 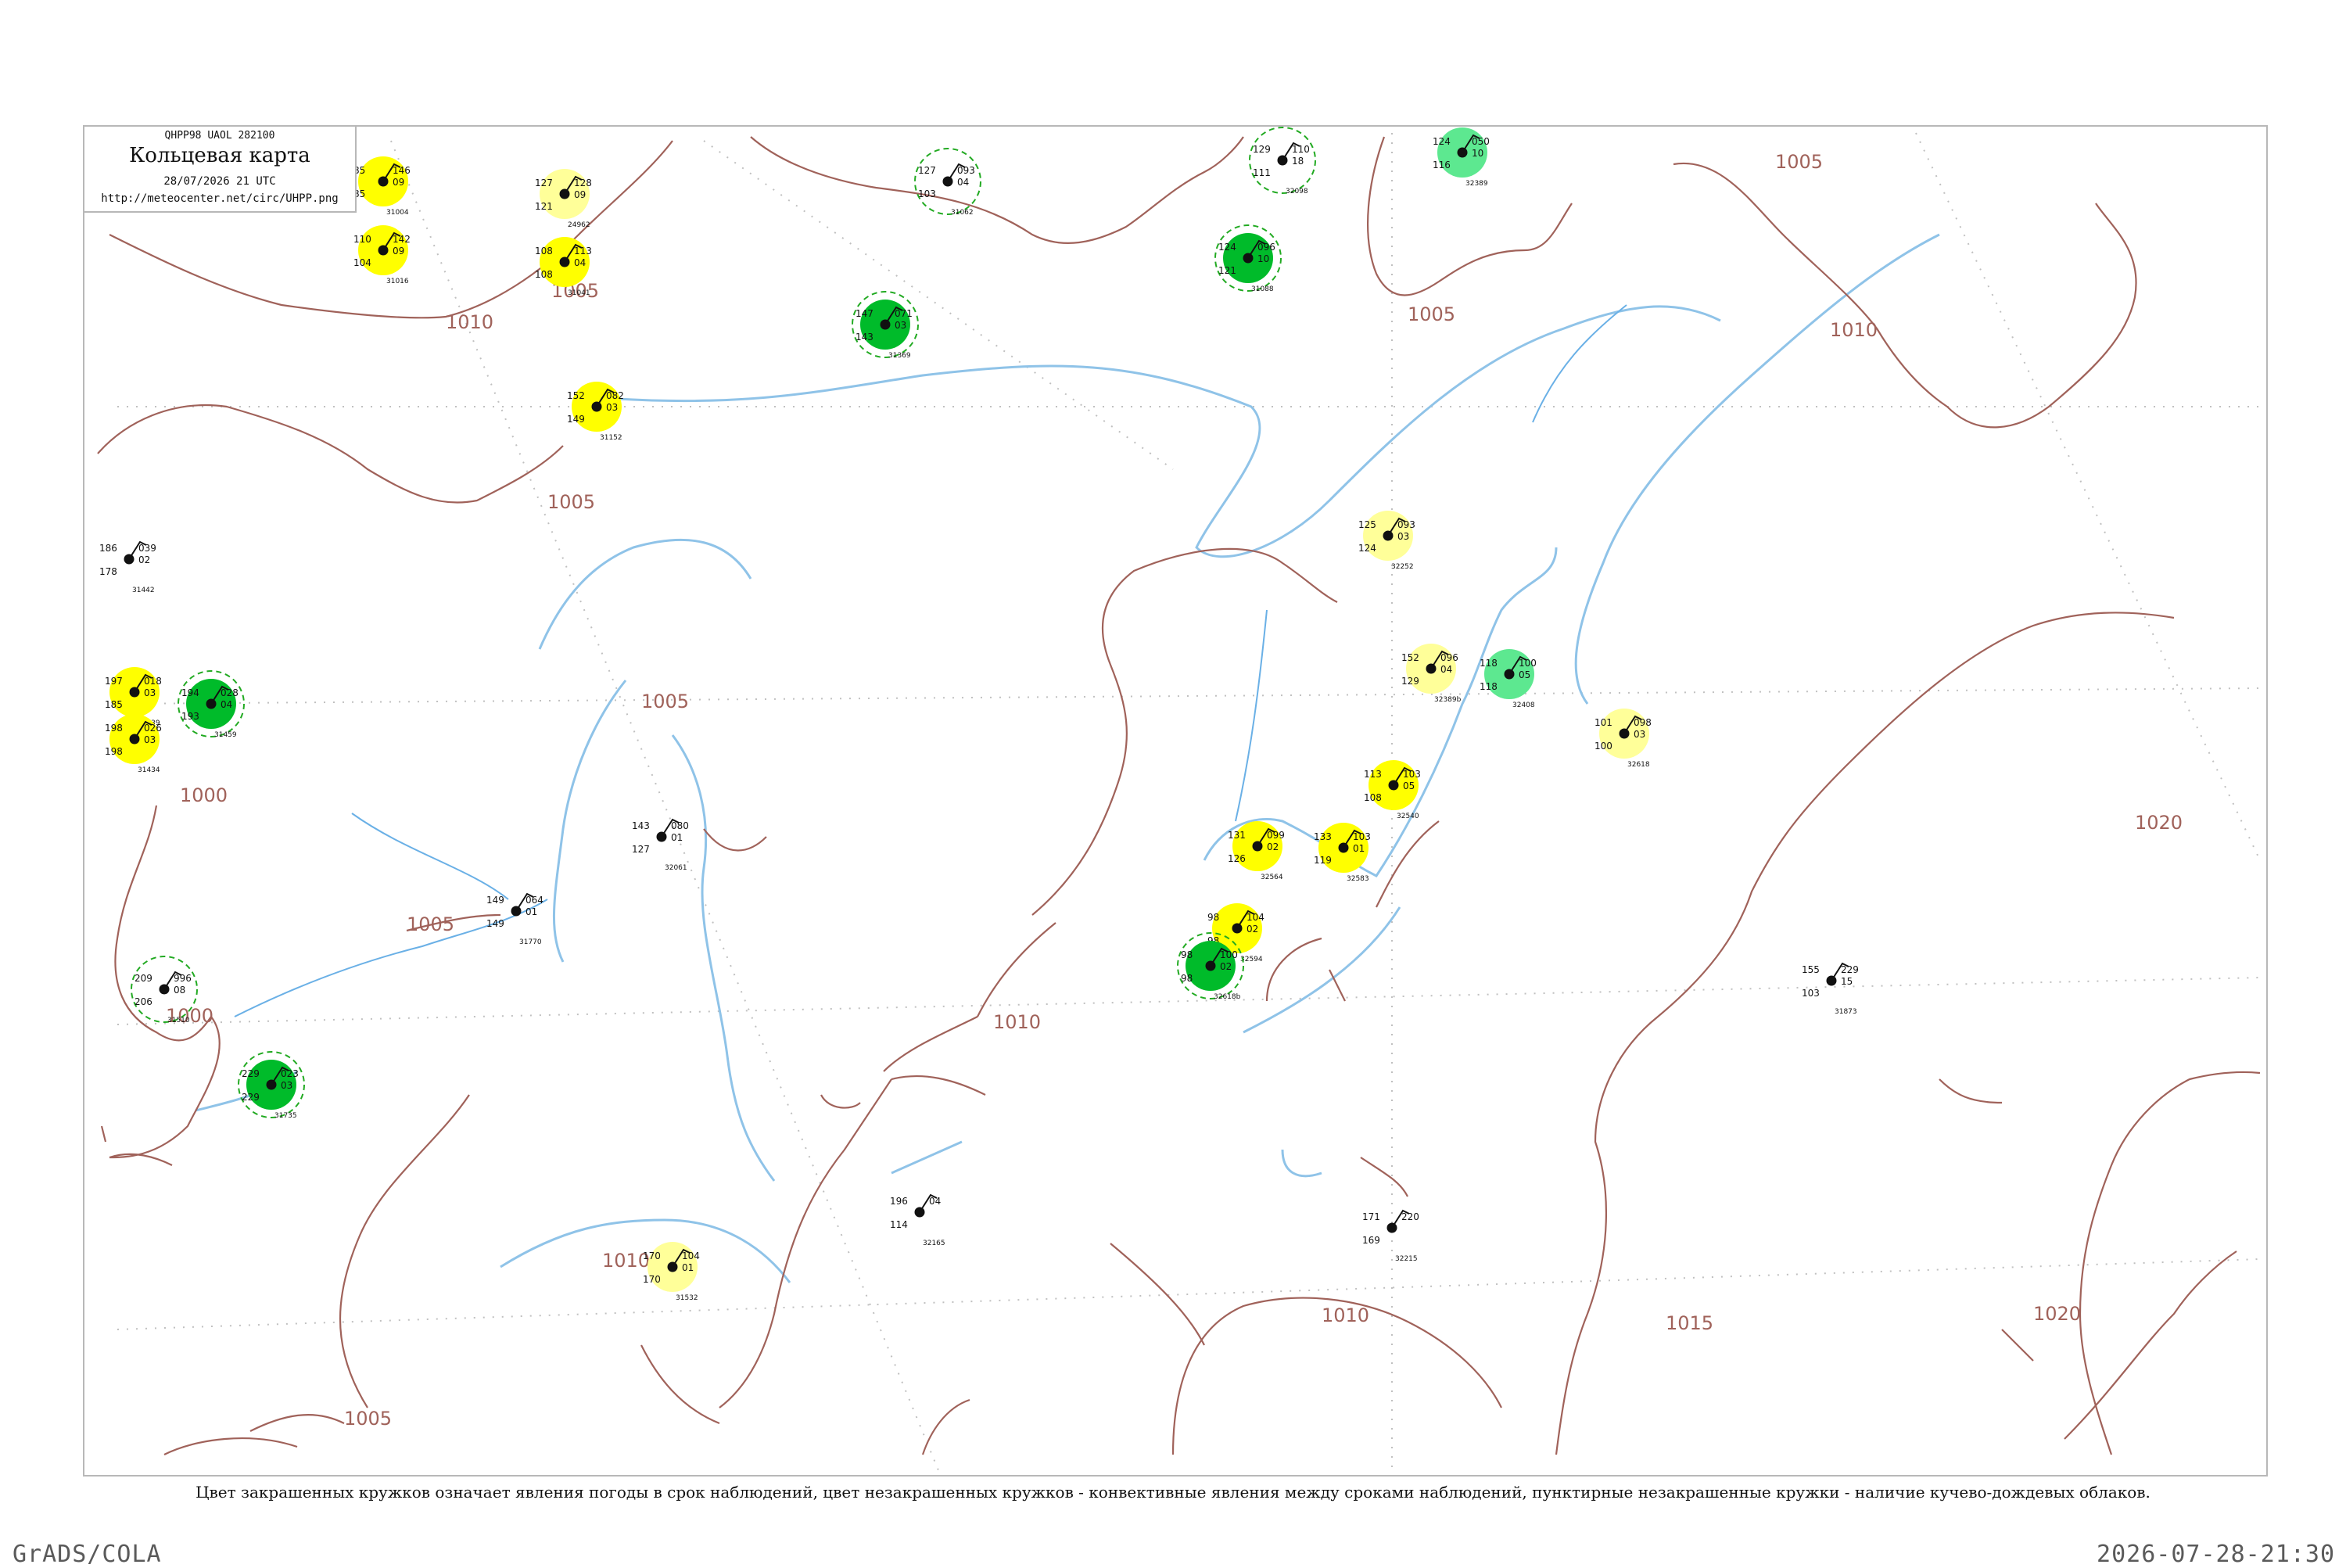 I want to click on air-temperature: 118, so click(x=1489, y=663).